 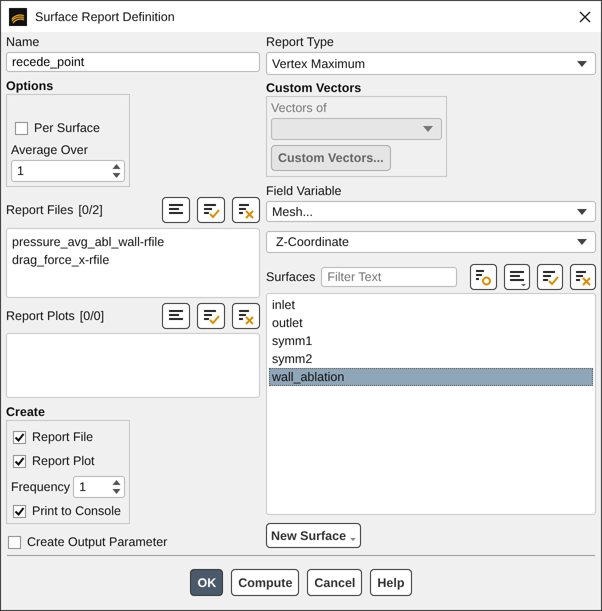 I want to click on file-list: pressure_avg_abl_wall-rfile drag_force_x-rfile, so click(x=133, y=263).